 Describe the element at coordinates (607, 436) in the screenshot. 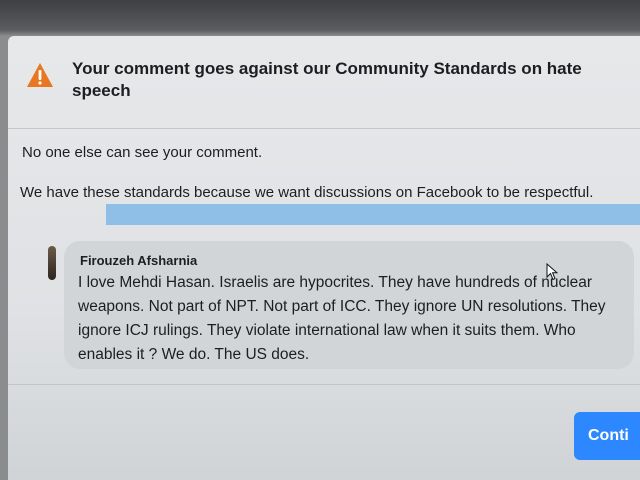

I see `continue-button: Conti` at that location.